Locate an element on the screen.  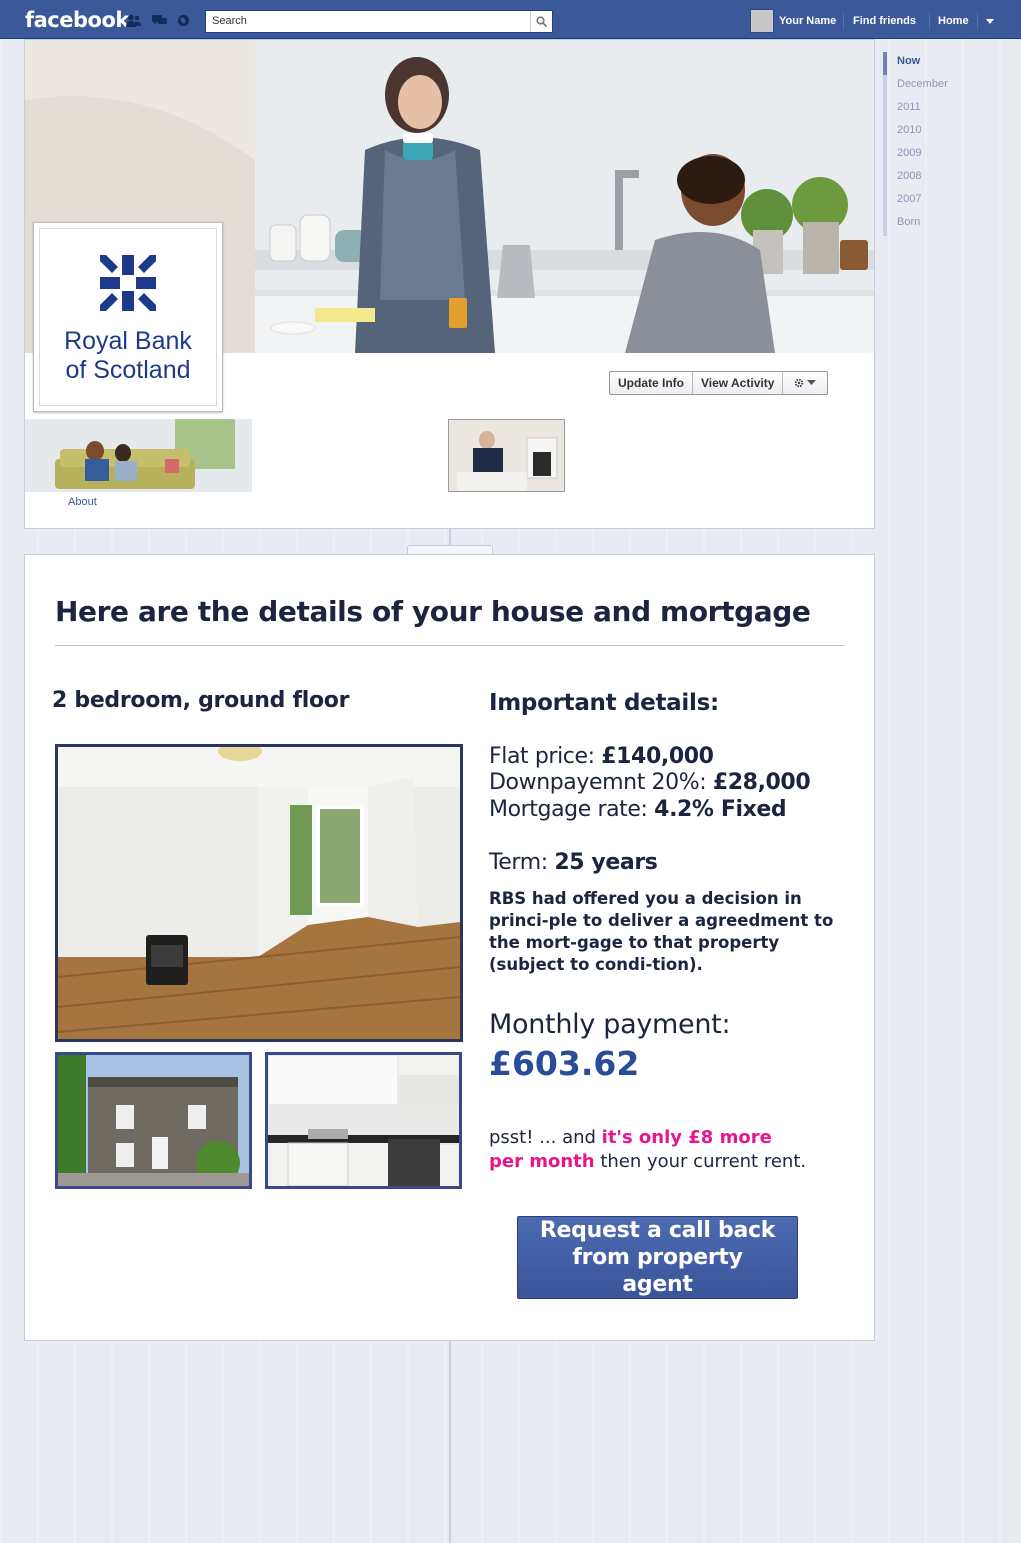
downpayment-value: £28,000 is located at coordinates (761, 782).